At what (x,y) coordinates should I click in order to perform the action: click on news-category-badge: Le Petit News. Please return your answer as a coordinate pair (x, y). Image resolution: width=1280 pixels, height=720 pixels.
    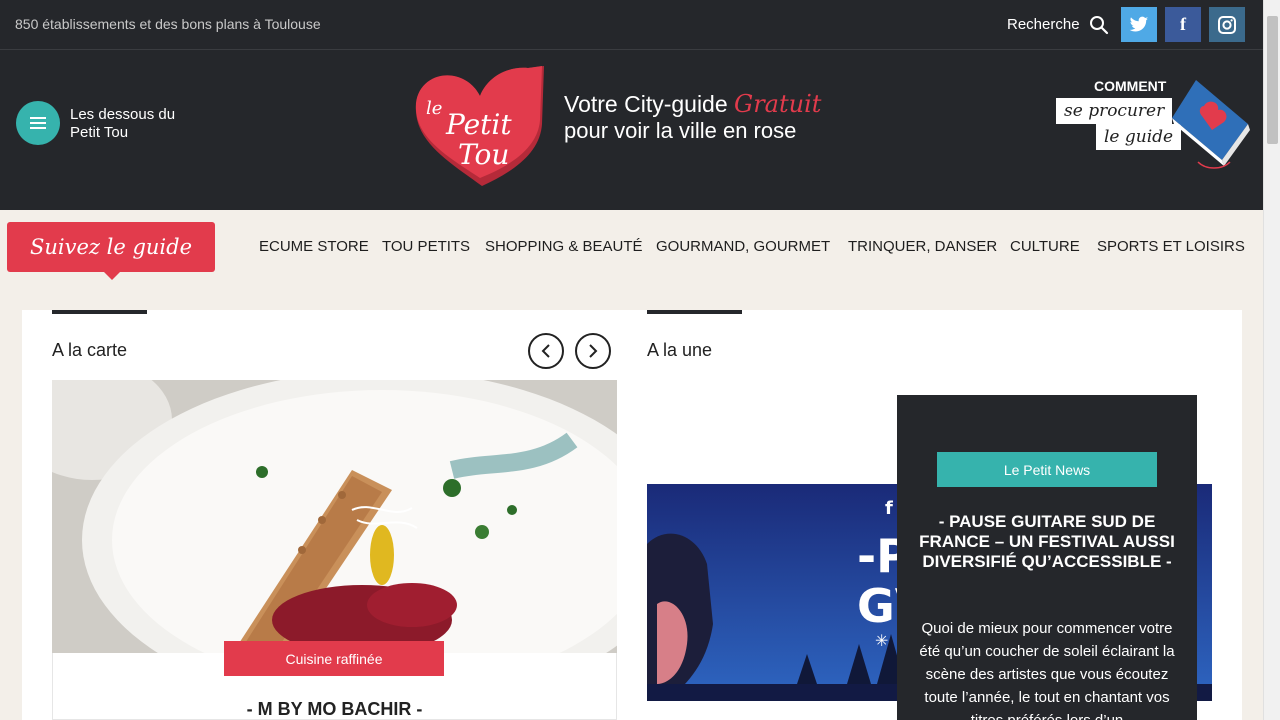
    Looking at the image, I should click on (1047, 469).